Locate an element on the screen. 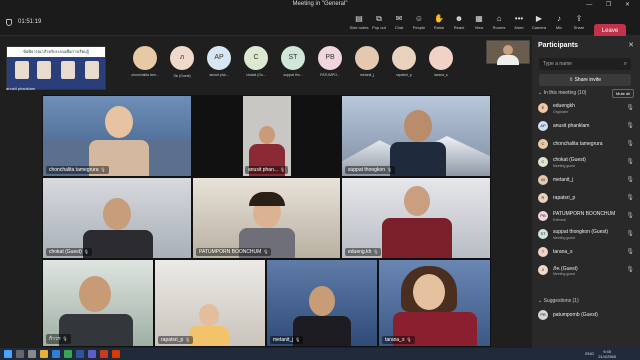  raise-button: ✋ Raise is located at coordinates (439, 24).